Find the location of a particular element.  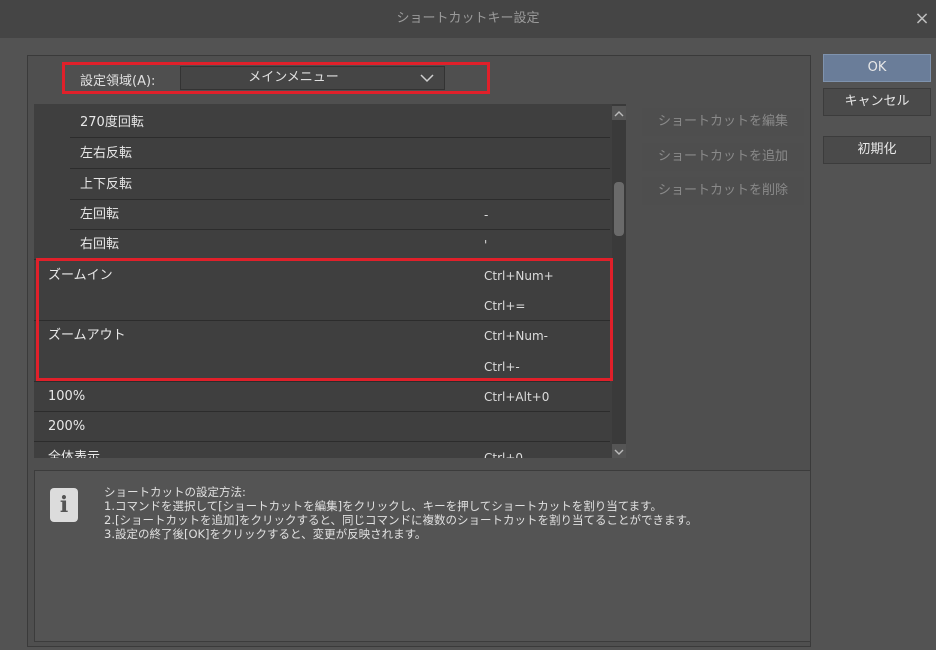

shortcut-value: Ctrl+- is located at coordinates (502, 367).